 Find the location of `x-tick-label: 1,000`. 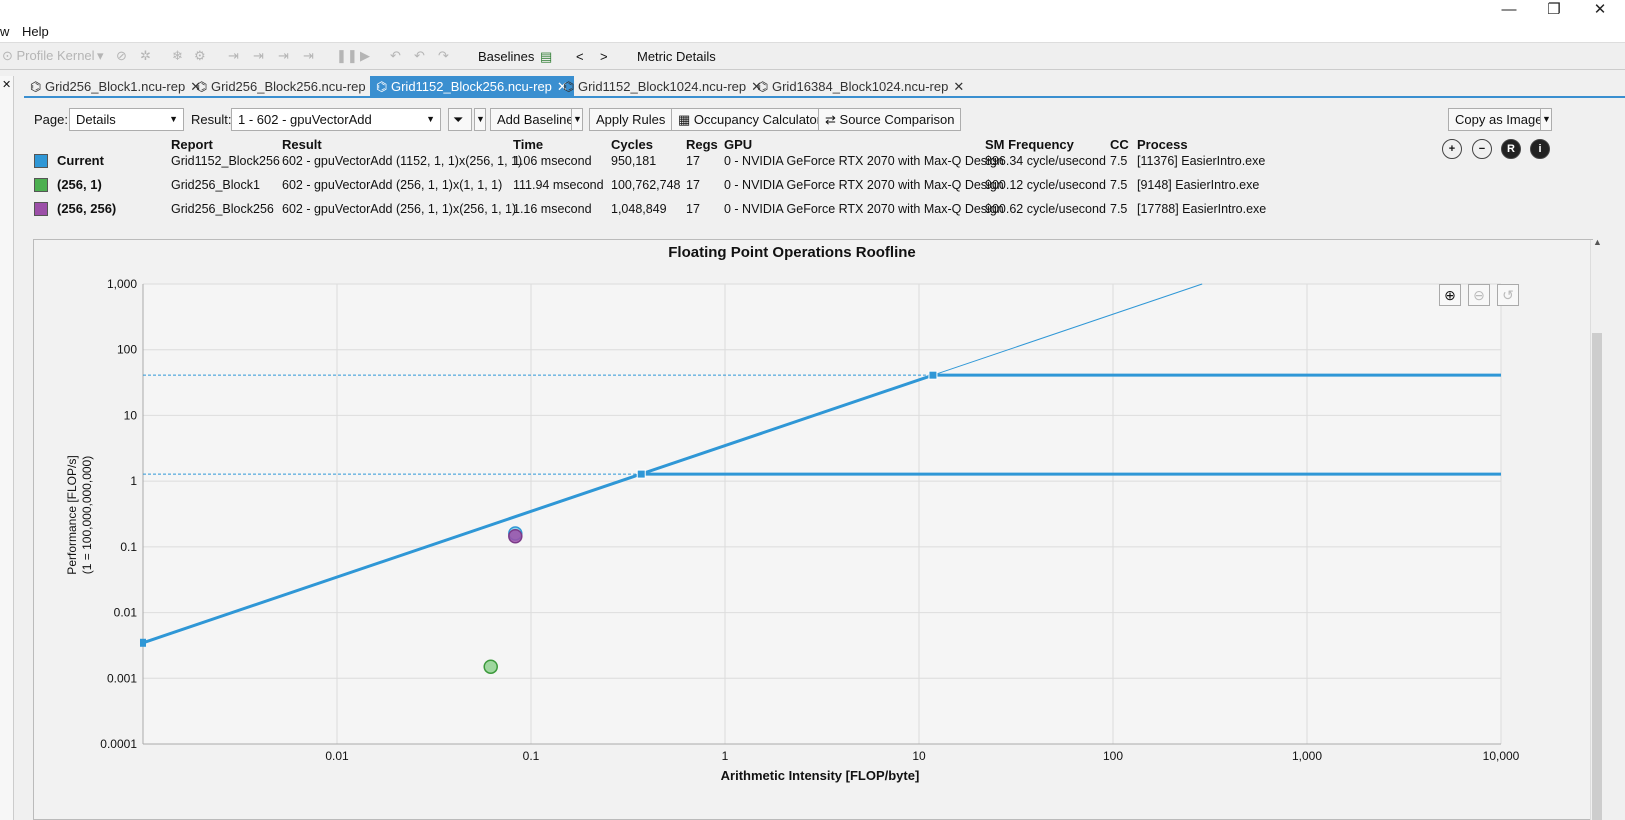

x-tick-label: 1,000 is located at coordinates (1307, 756).